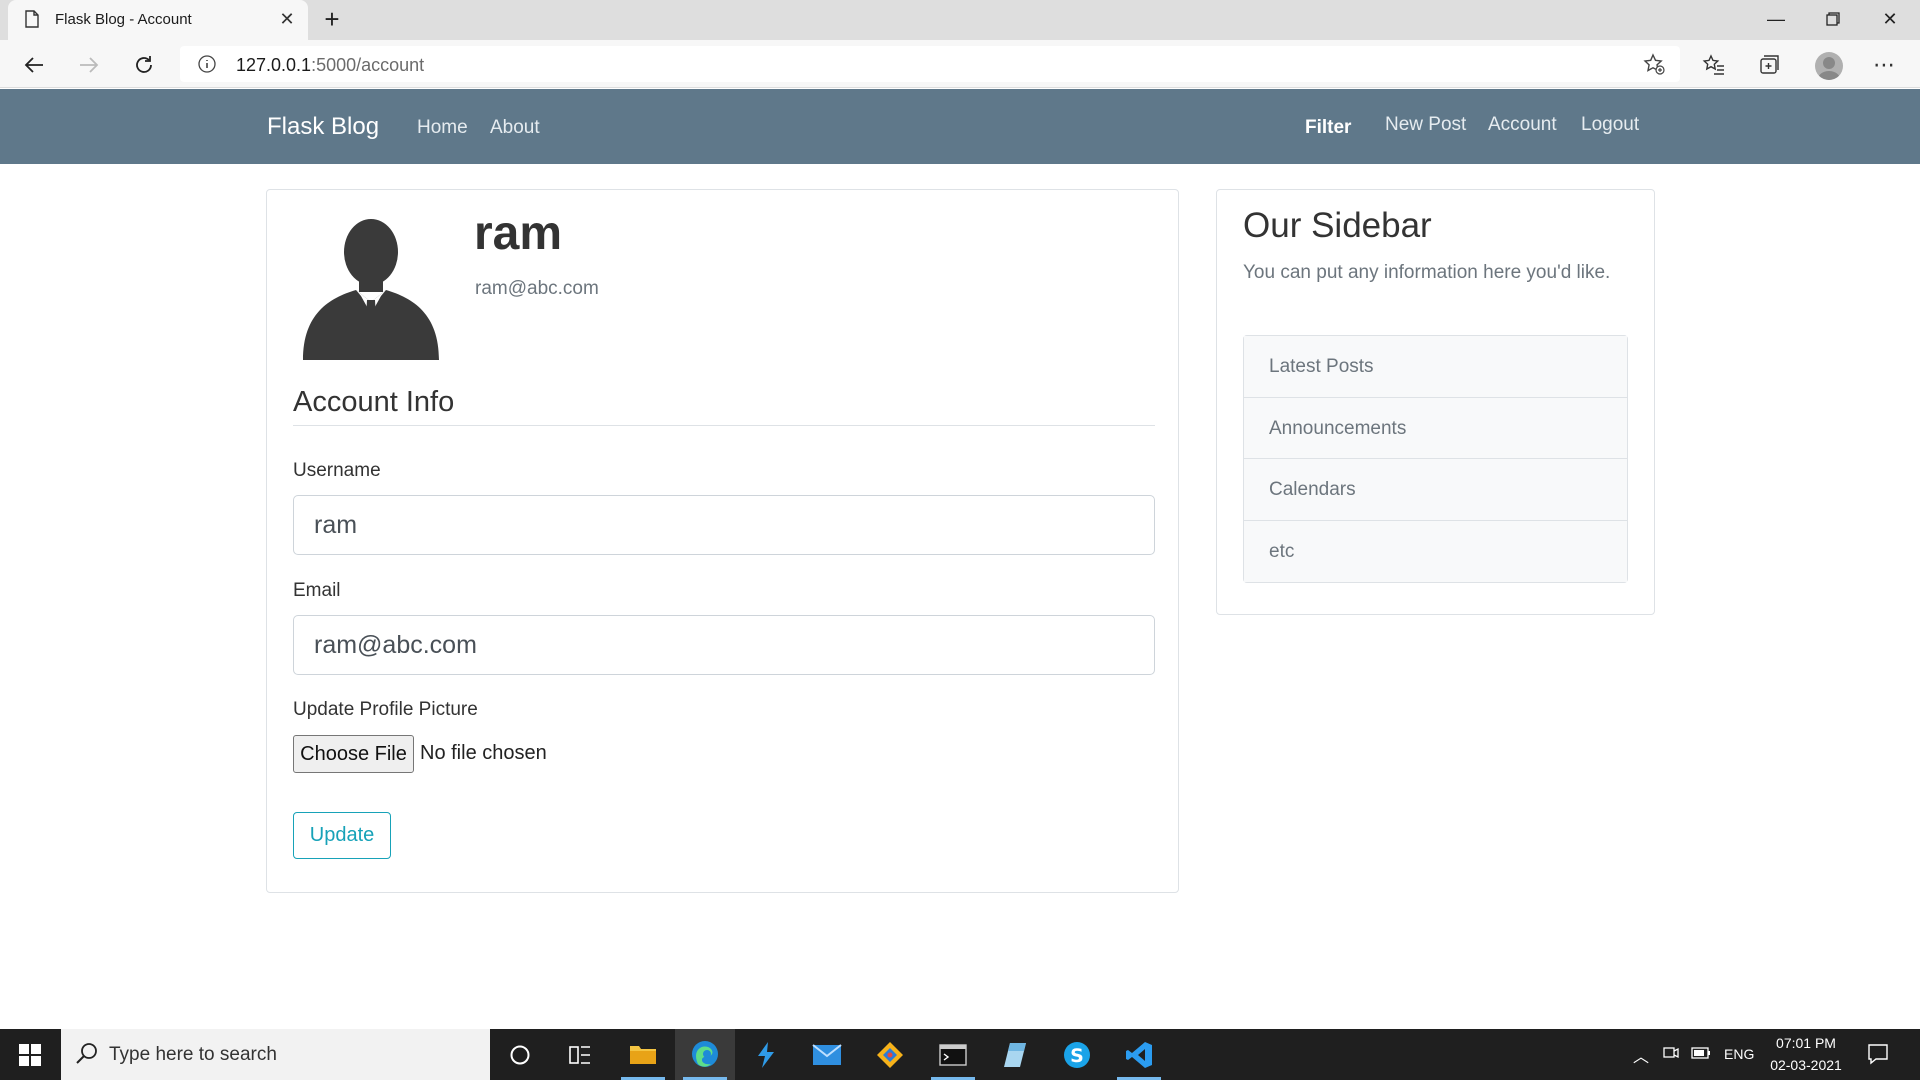 Image resolution: width=1920 pixels, height=1080 pixels. What do you see at coordinates (1671, 1054) in the screenshot?
I see `meet-now-icon` at bounding box center [1671, 1054].